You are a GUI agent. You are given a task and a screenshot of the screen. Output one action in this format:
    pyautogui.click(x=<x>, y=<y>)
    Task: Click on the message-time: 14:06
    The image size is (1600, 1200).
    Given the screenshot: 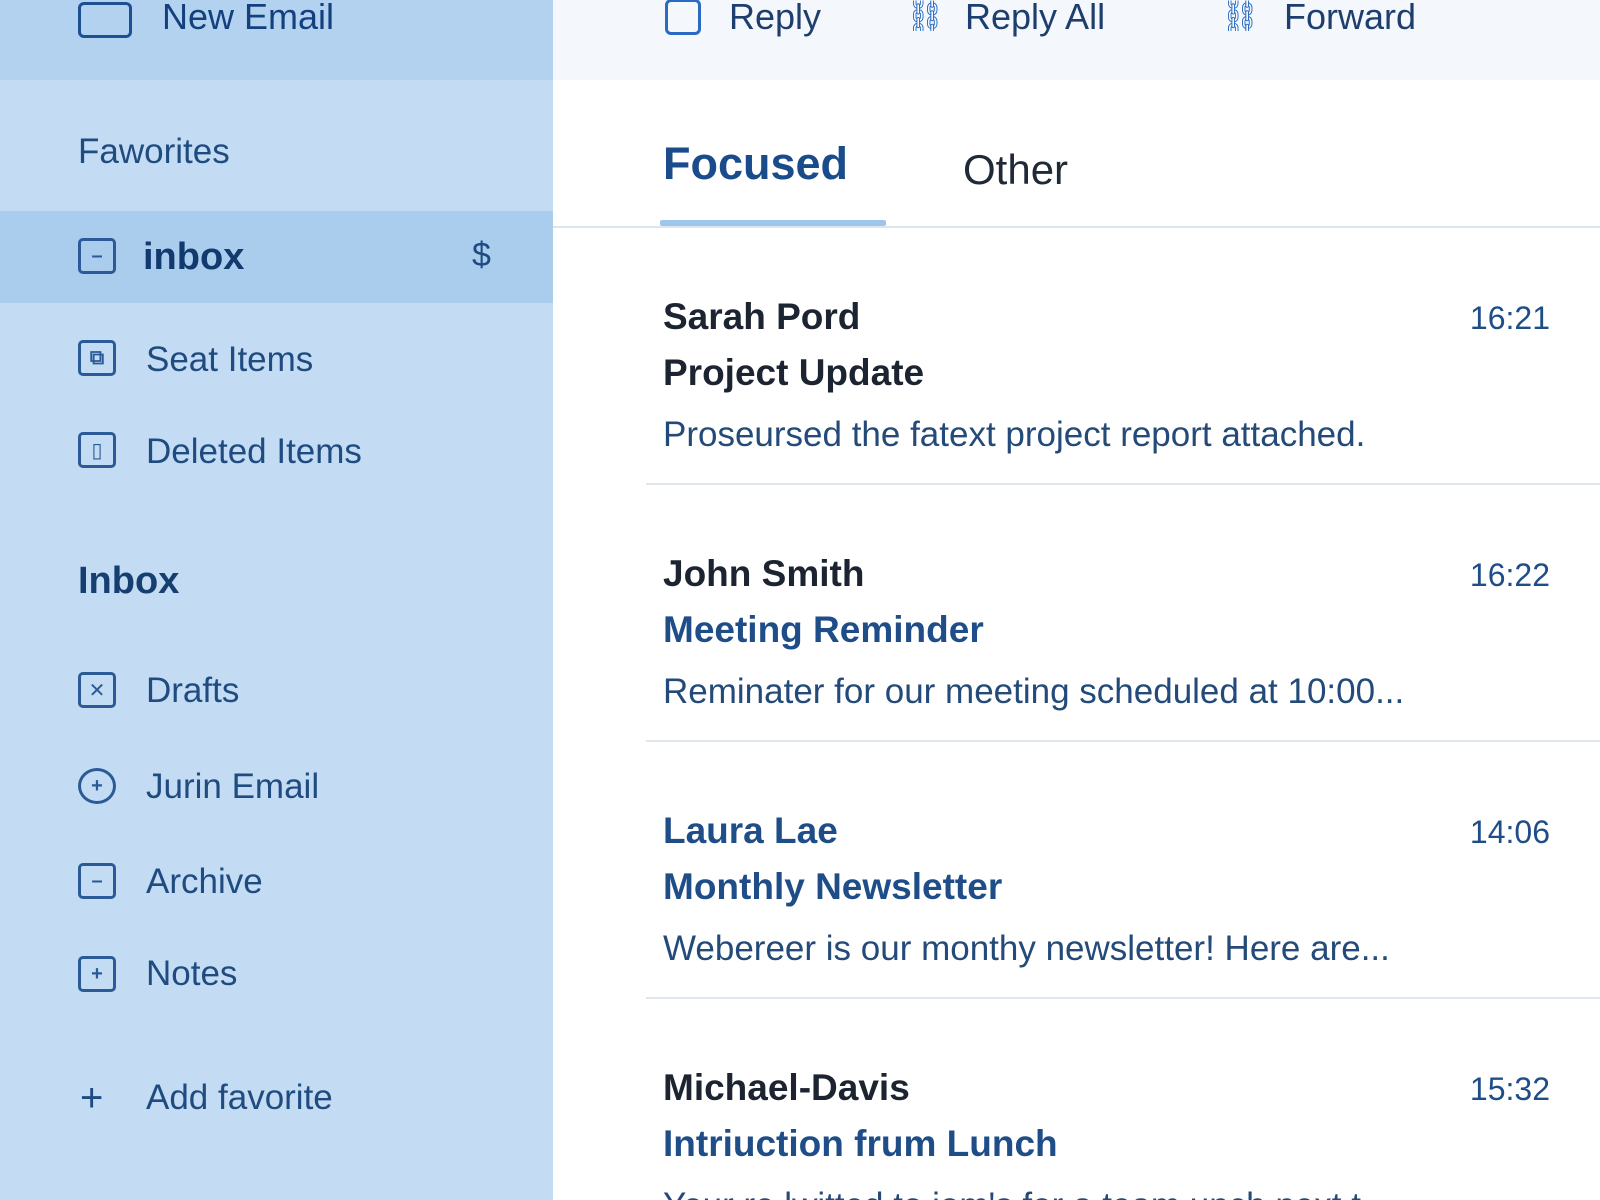 What is the action you would take?
    pyautogui.click(x=1509, y=832)
    